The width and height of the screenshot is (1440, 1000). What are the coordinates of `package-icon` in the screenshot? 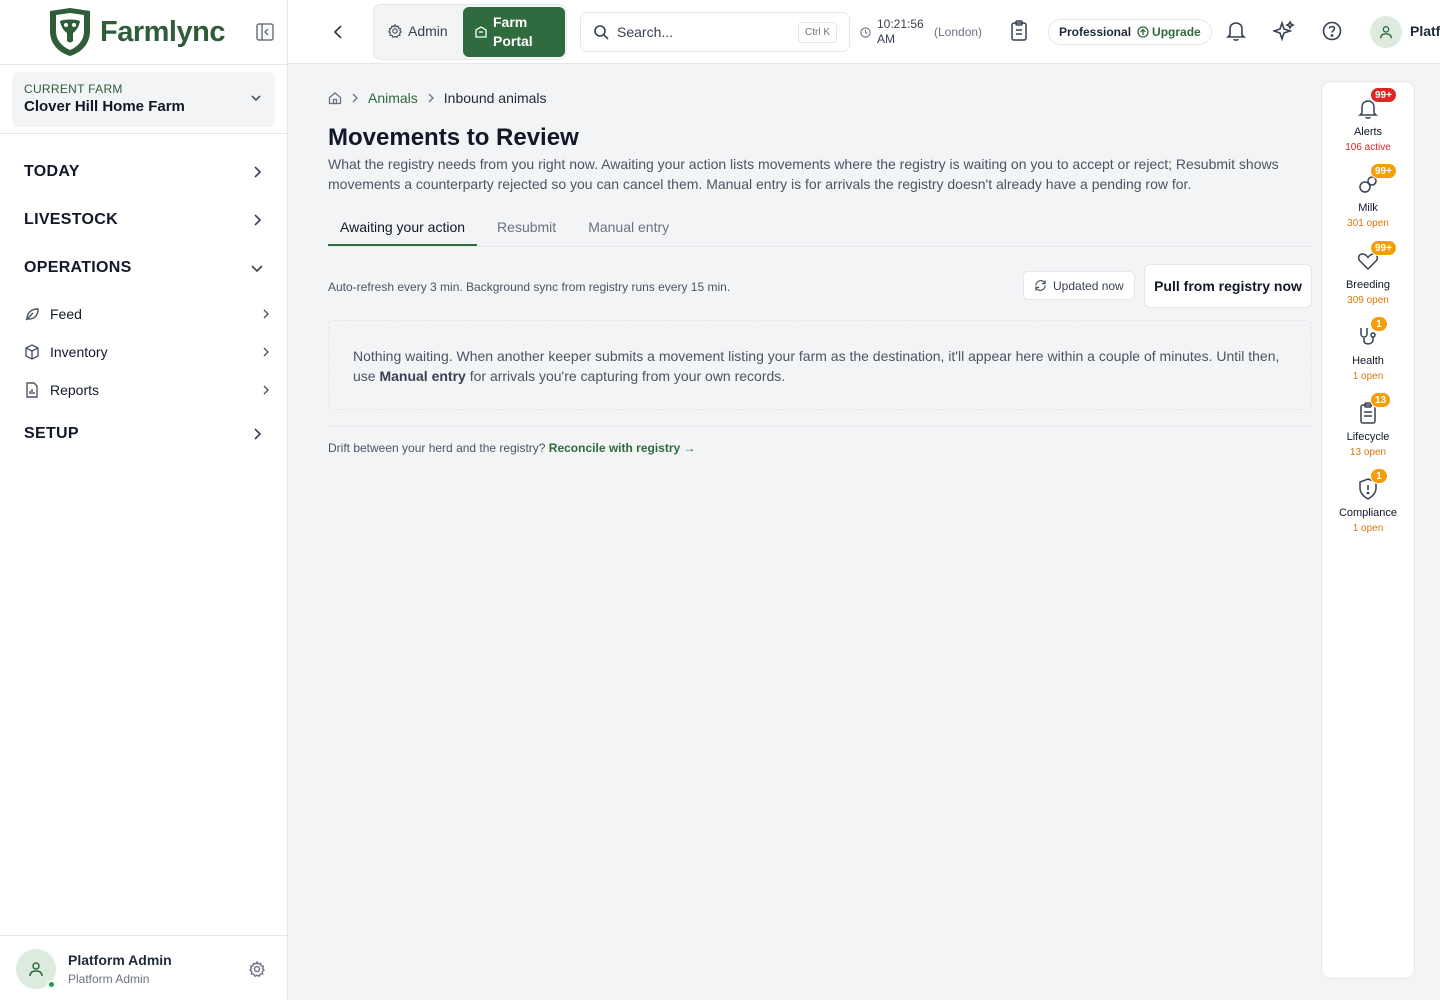 It's located at (32, 352).